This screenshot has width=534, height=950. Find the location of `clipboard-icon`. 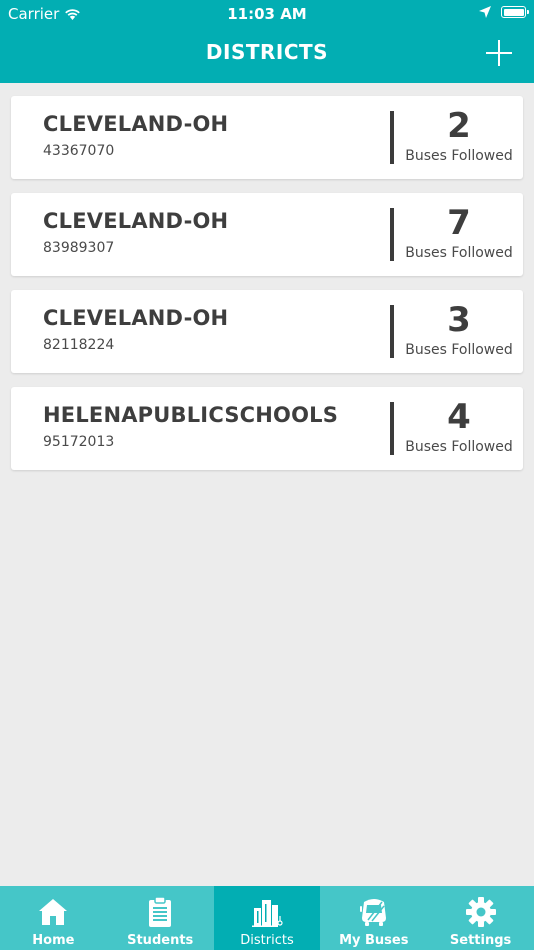

clipboard-icon is located at coordinates (160, 911).